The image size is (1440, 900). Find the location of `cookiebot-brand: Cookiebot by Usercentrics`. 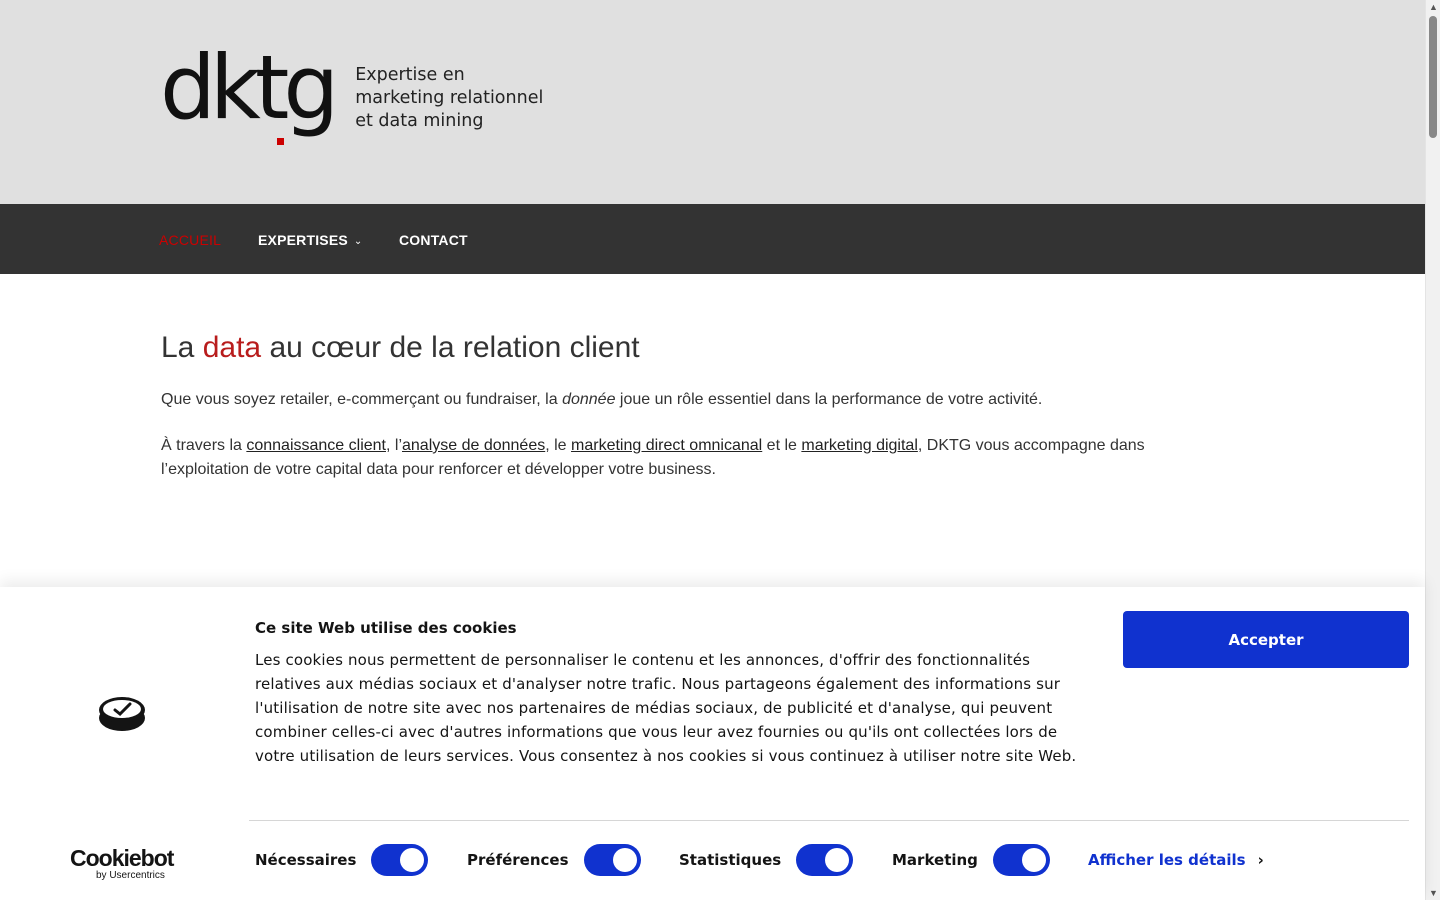

cookiebot-brand: Cookiebot by Usercentrics is located at coordinates (122, 863).